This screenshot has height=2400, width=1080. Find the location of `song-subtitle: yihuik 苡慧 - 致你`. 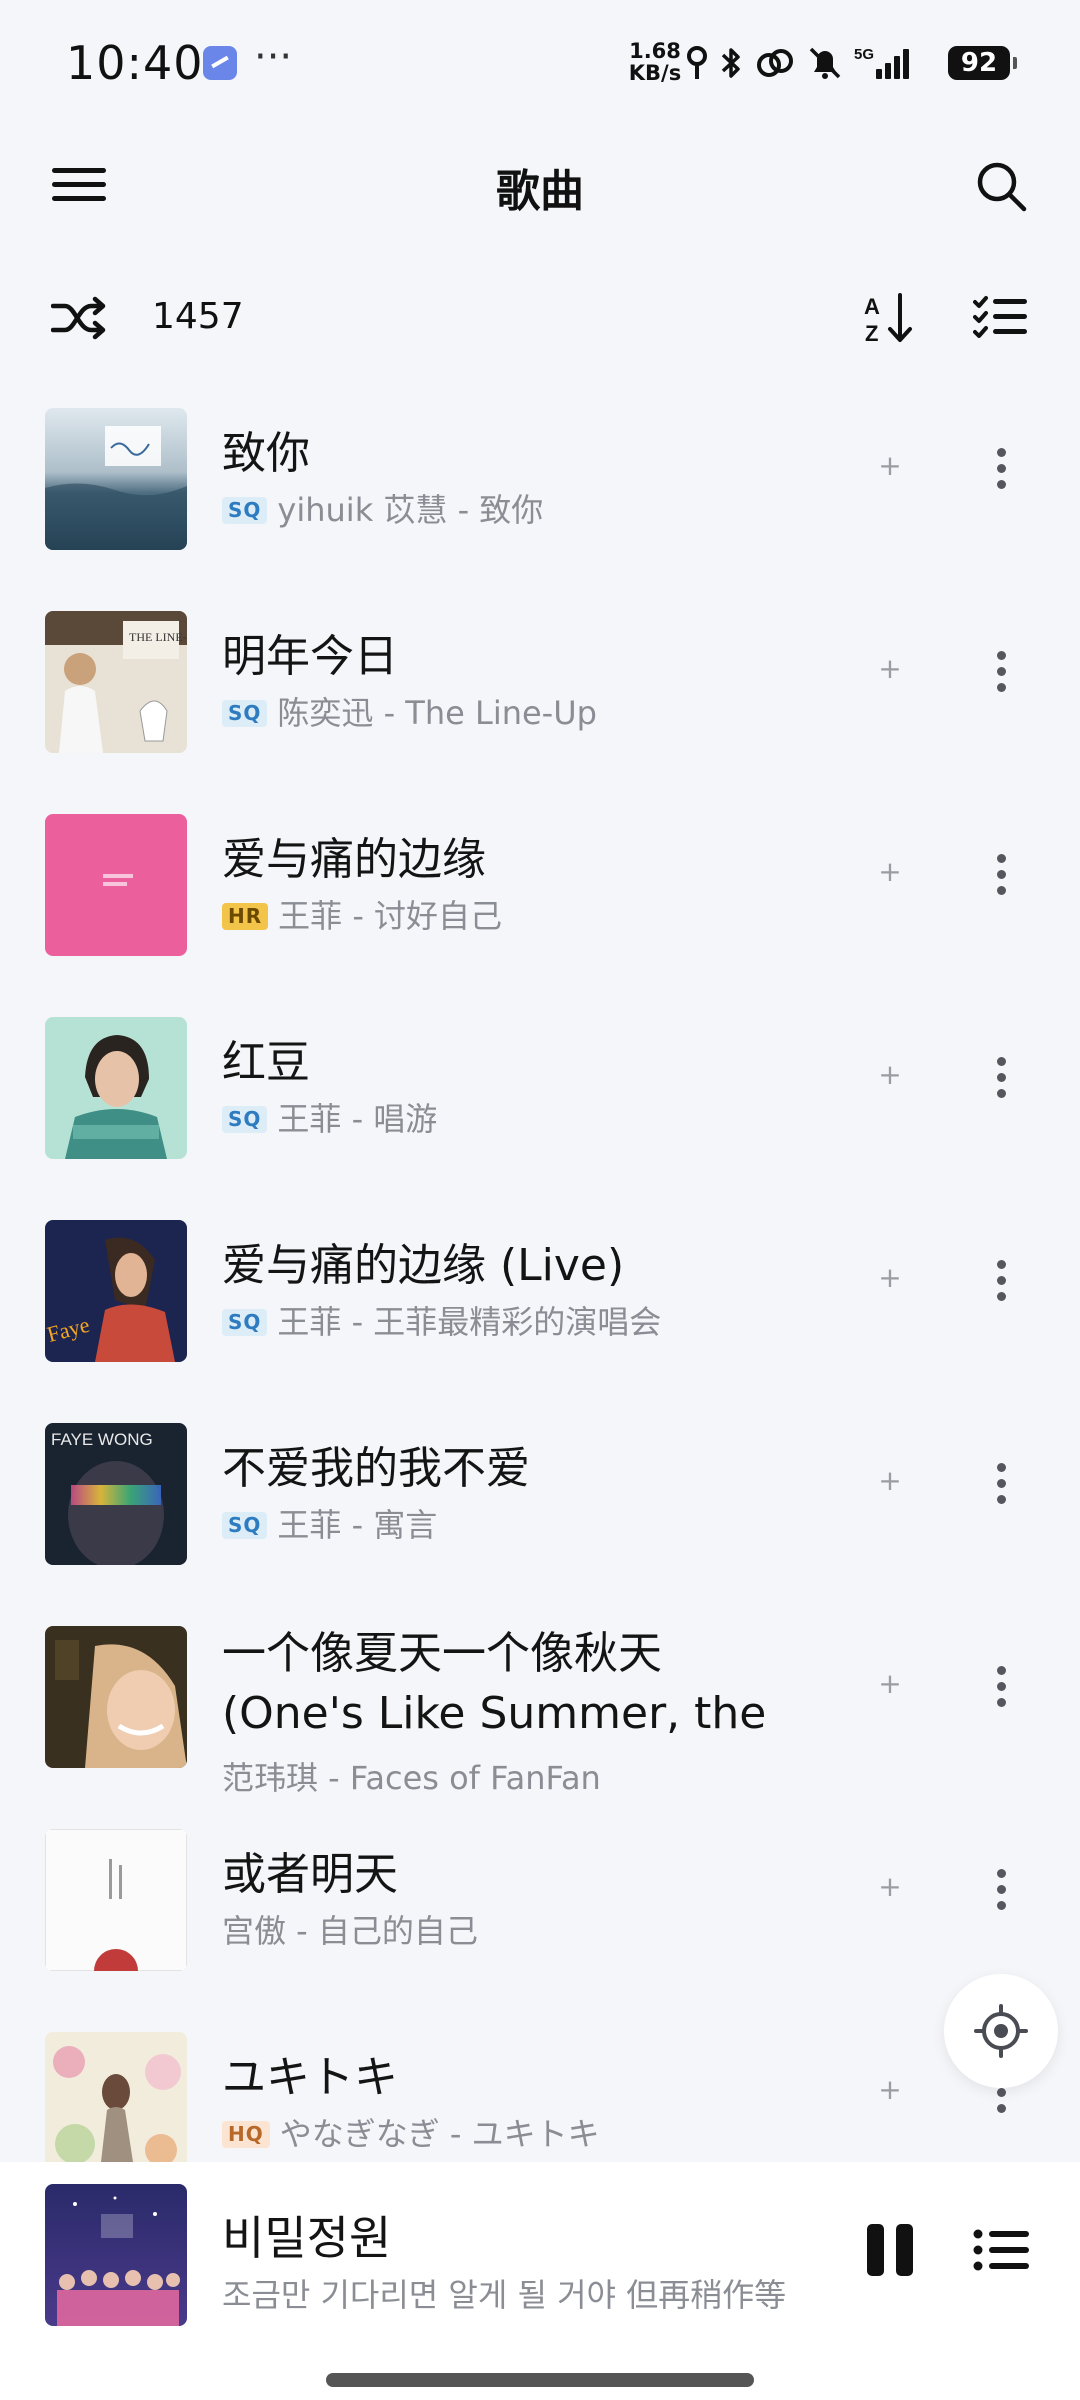

song-subtitle: yihuik 苡慧 - 致你 is located at coordinates (410, 510).